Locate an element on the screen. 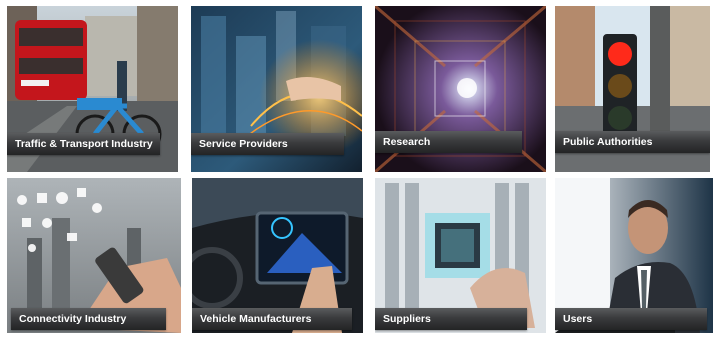 The width and height of the screenshot is (715, 340). tile-label: Vehicle Manufacturers is located at coordinates (272, 319).